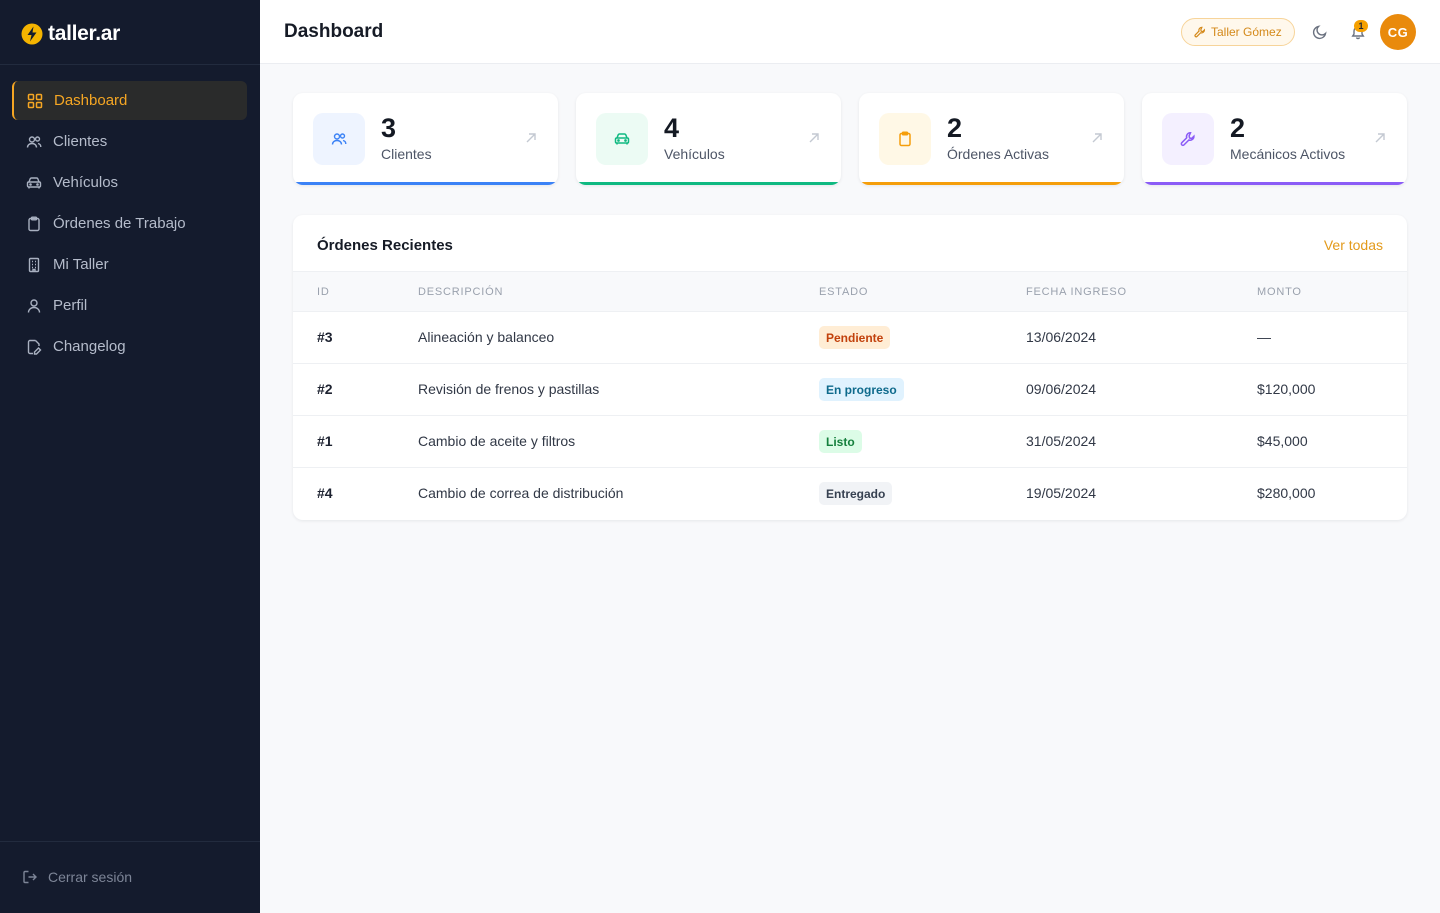 The image size is (1440, 913). I want to click on order-amount: $280,000, so click(1286, 493).